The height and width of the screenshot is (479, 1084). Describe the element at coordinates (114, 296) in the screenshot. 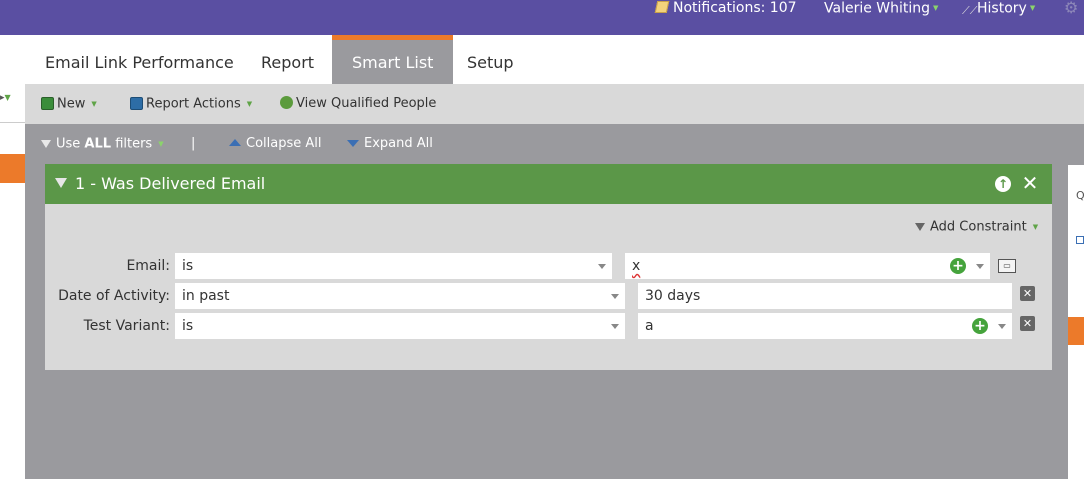

I see `date-of-activity-label: Date of Activity:` at that location.